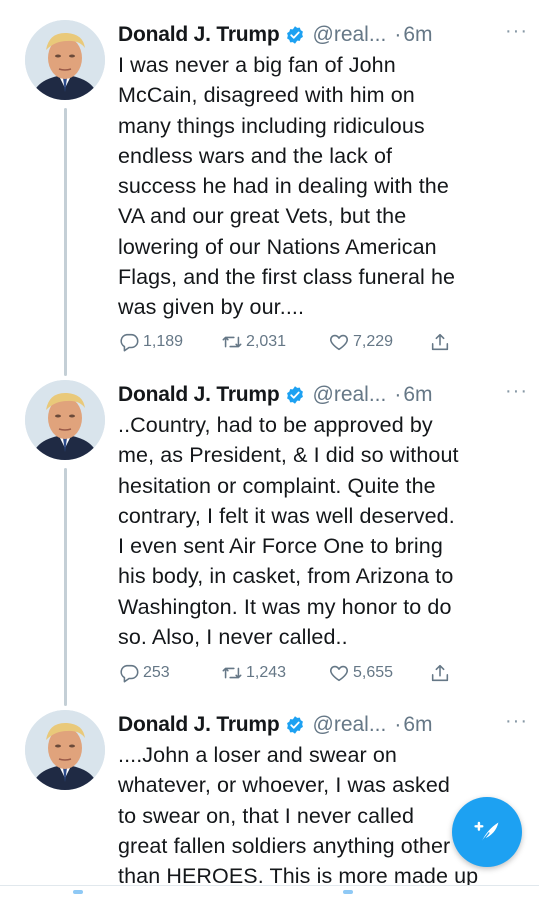 This screenshot has width=539, height=900. I want to click on like-count: 7,229, so click(373, 341).